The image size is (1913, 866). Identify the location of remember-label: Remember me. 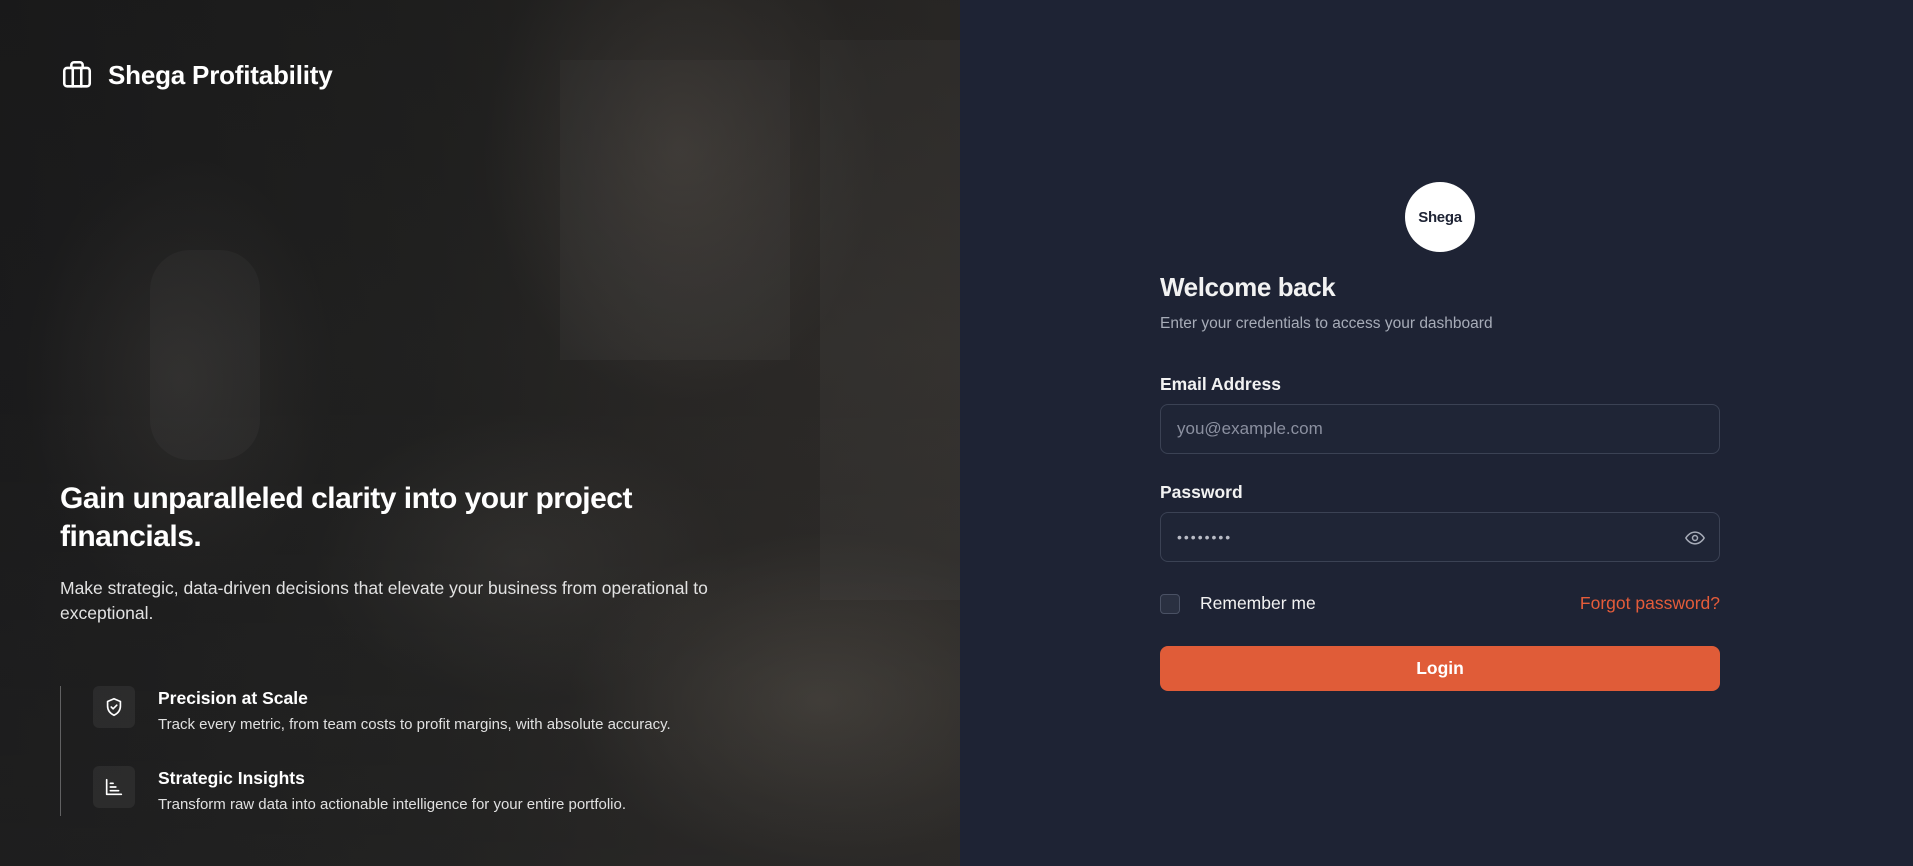
(1258, 603).